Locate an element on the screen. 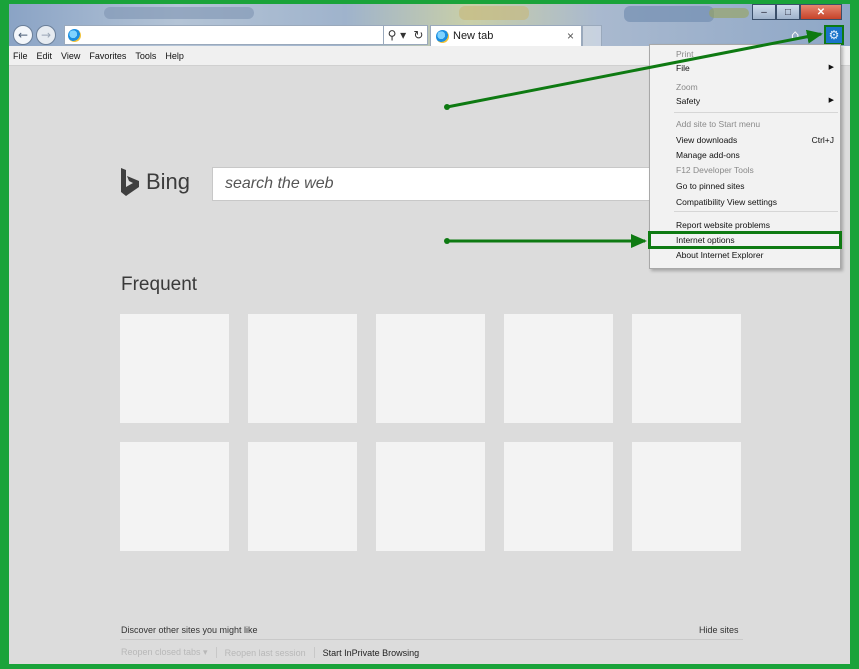 The height and width of the screenshot is (669, 859). home-icon: ⌂ is located at coordinates (795, 35).